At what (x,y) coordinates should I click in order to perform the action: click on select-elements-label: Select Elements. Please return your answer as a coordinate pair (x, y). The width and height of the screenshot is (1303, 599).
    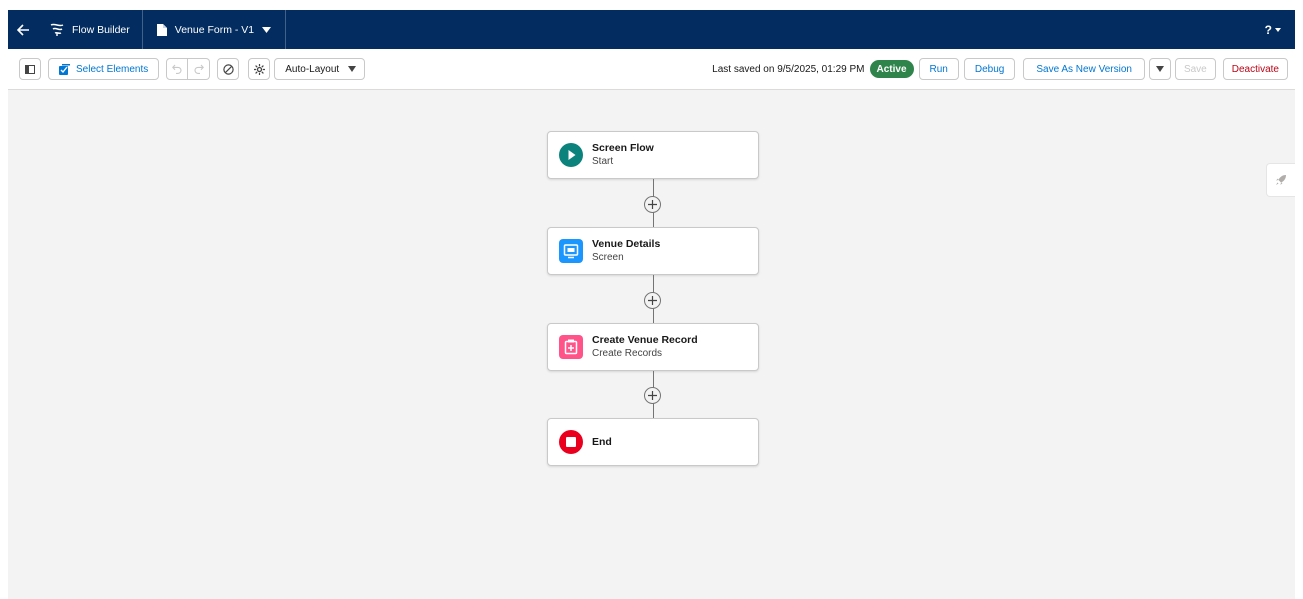
    Looking at the image, I should click on (112, 69).